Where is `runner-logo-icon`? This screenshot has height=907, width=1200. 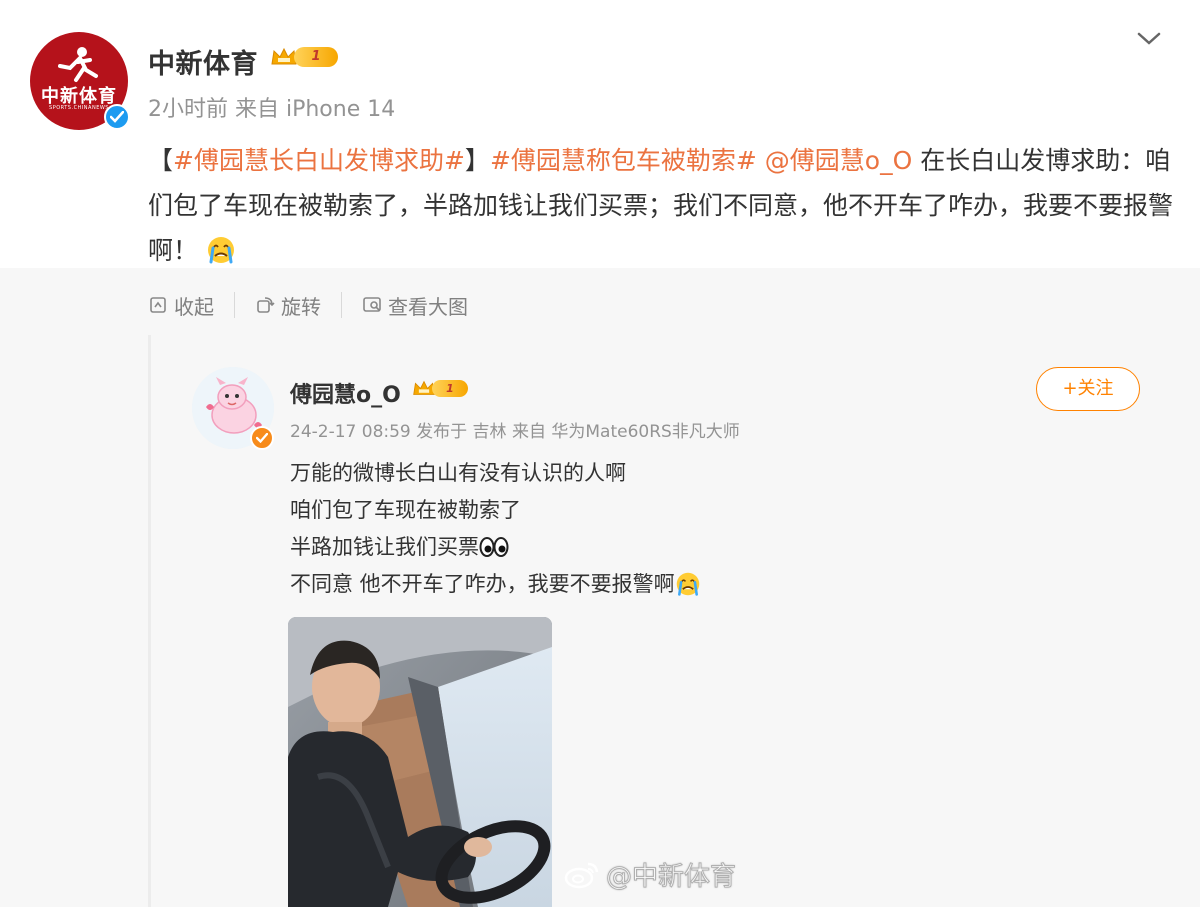 runner-logo-icon is located at coordinates (78, 64).